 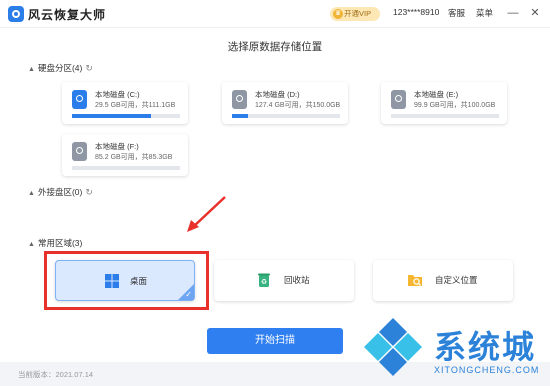 I want to click on disk-size: 29.5 GB可用，共111.1GB, so click(x=135, y=105).